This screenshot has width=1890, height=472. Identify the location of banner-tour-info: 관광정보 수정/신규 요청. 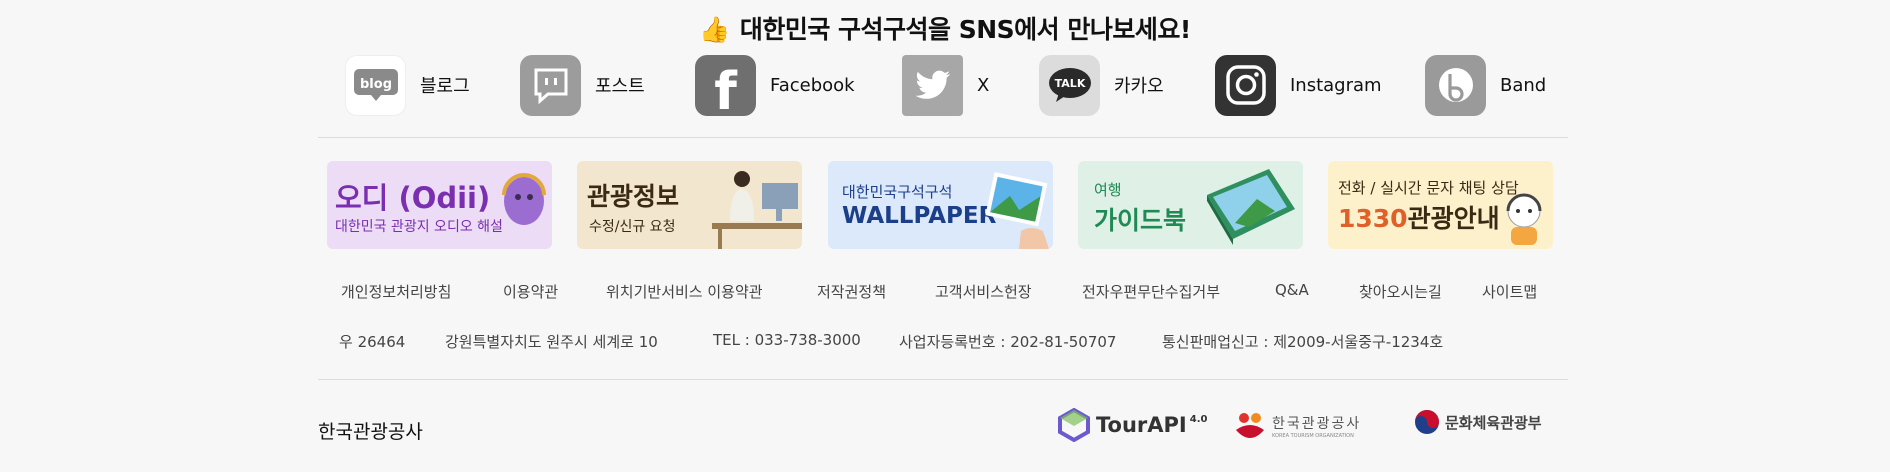
(689, 205).